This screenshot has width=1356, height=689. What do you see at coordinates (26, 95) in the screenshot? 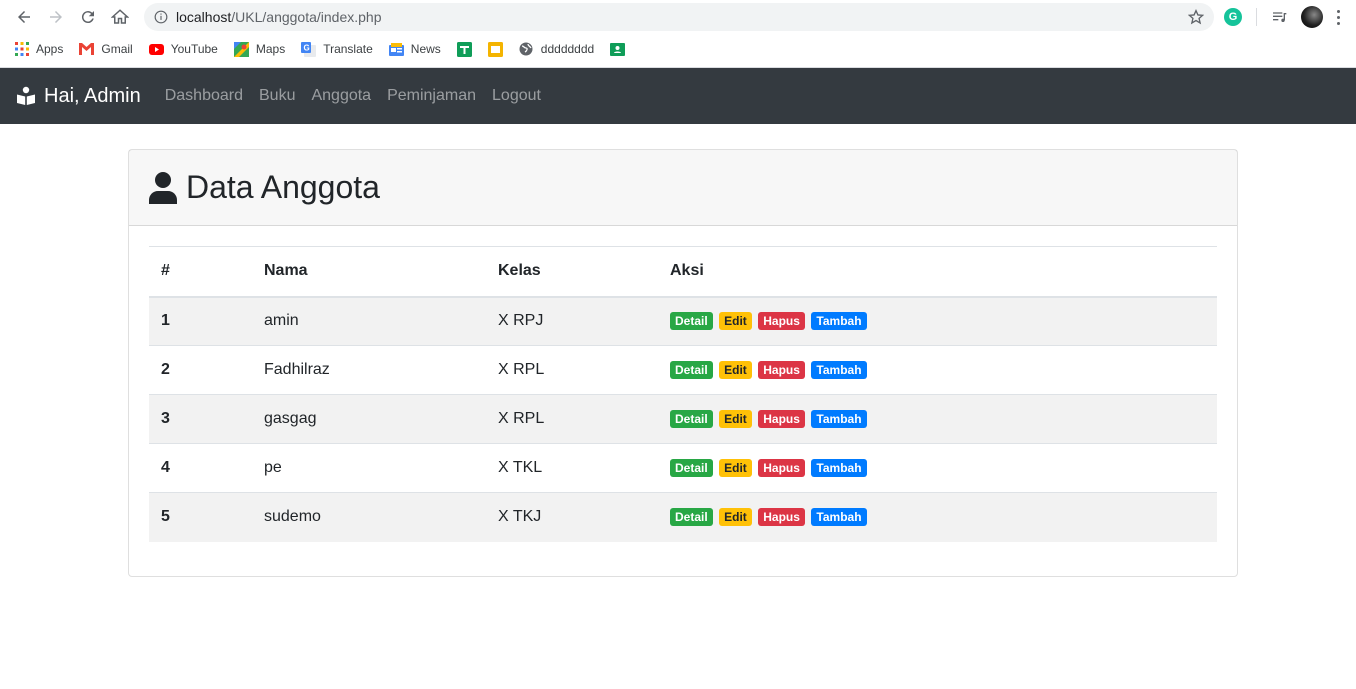
I see `reader-icon` at bounding box center [26, 95].